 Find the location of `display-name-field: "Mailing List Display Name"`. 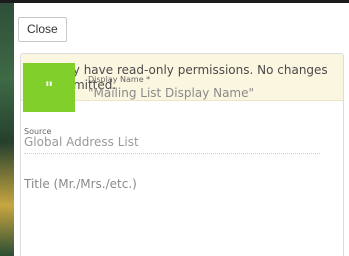

display-name-field: "Mailing List Display Name" is located at coordinates (171, 93).